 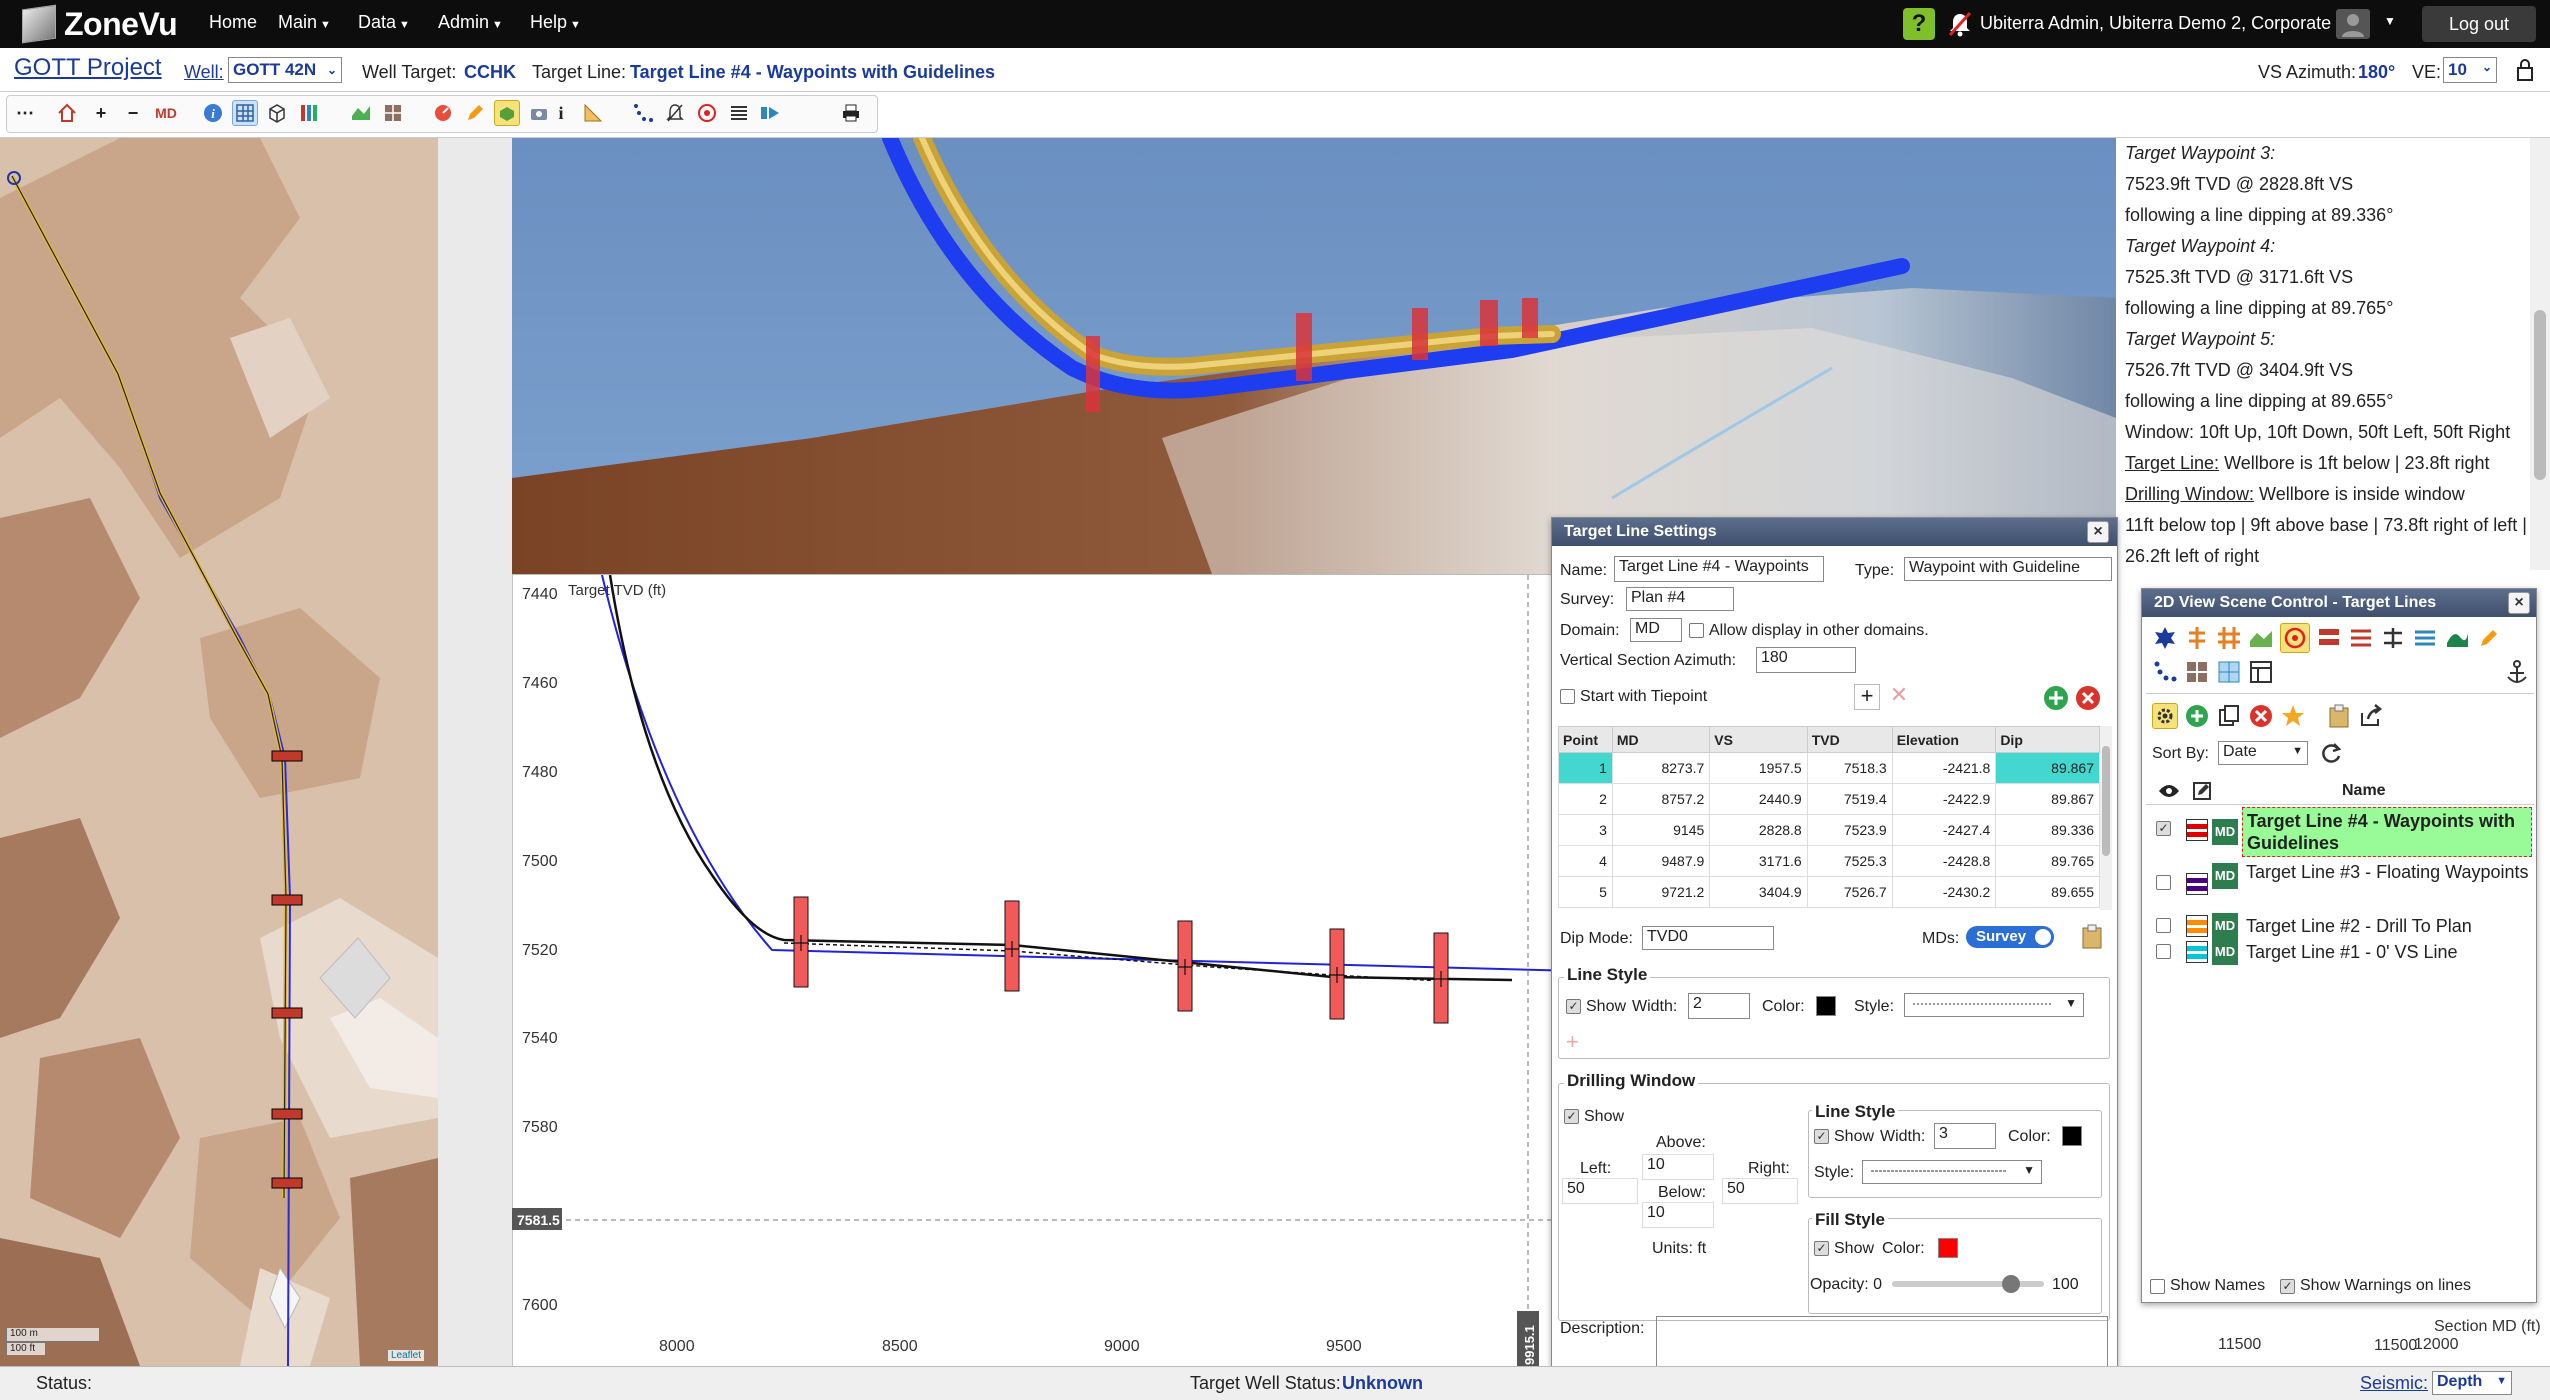 What do you see at coordinates (2525, 70) in the screenshot?
I see `lock-icon` at bounding box center [2525, 70].